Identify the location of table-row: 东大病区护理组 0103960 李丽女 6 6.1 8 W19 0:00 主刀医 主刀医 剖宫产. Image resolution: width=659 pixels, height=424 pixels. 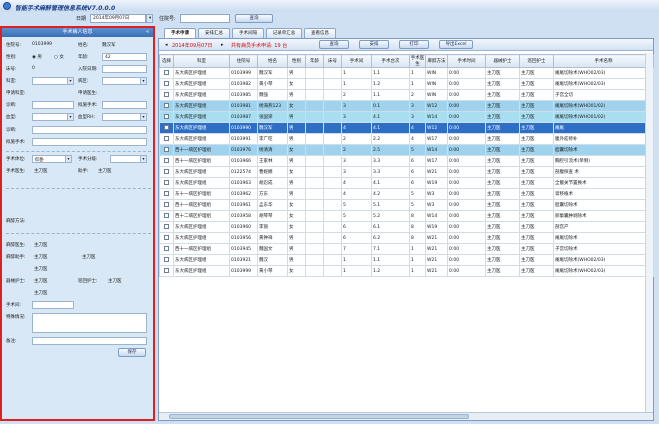
(406, 227).